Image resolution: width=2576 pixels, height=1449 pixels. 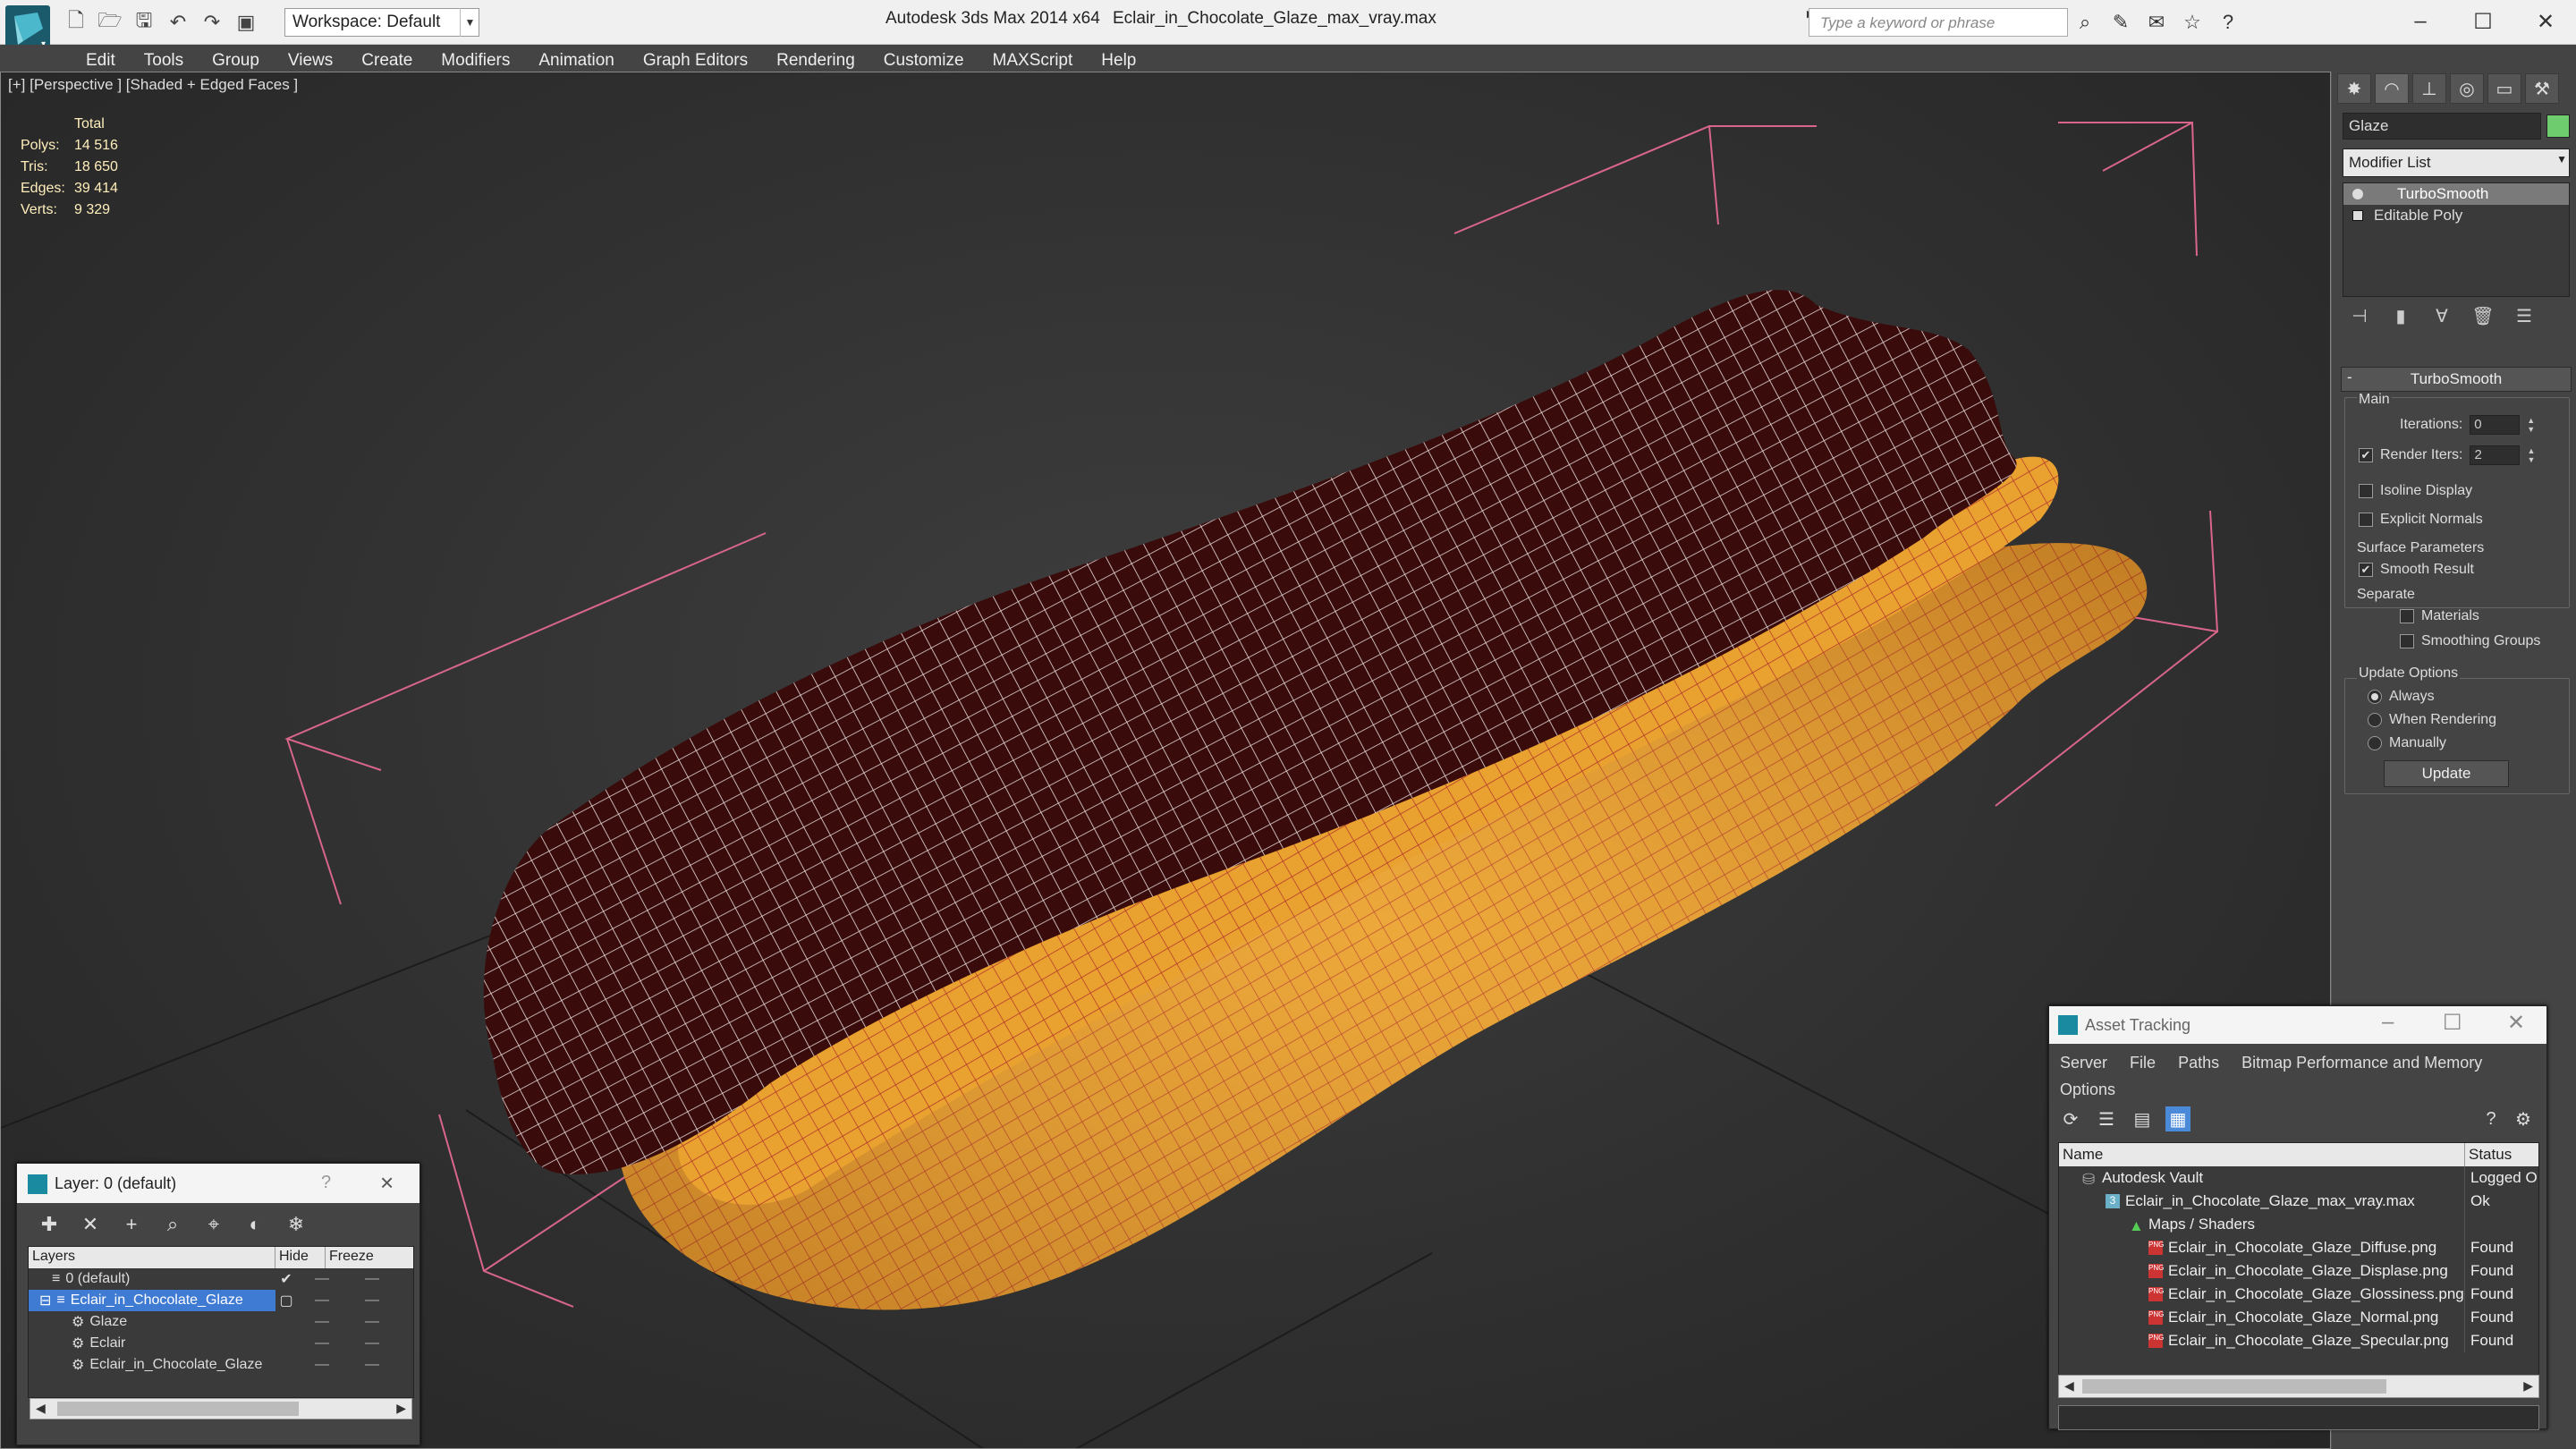 What do you see at coordinates (2366, 570) in the screenshot?
I see `smooth-result-checkbox: ✔` at bounding box center [2366, 570].